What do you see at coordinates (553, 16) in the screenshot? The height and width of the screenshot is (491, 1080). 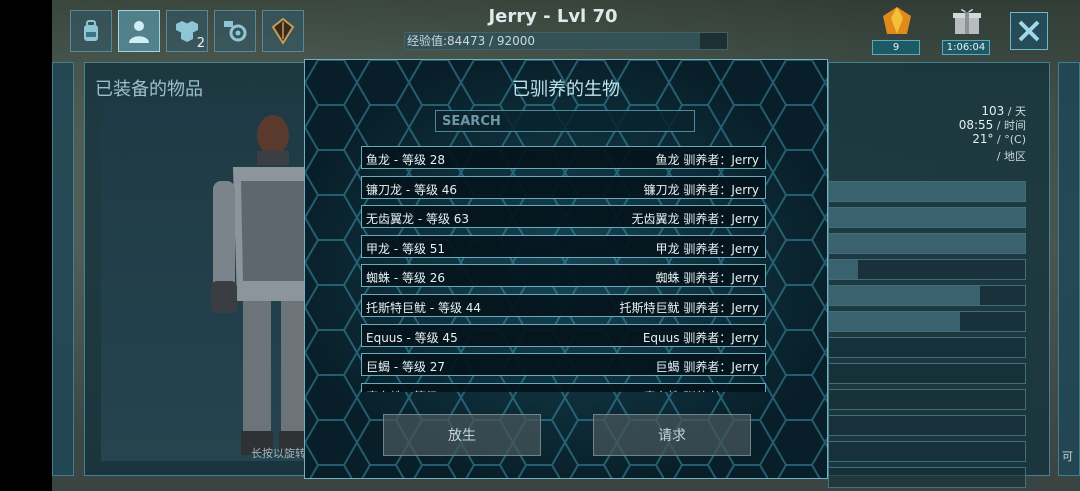 I see `player-name-level: Jerry - Lvl 70` at bounding box center [553, 16].